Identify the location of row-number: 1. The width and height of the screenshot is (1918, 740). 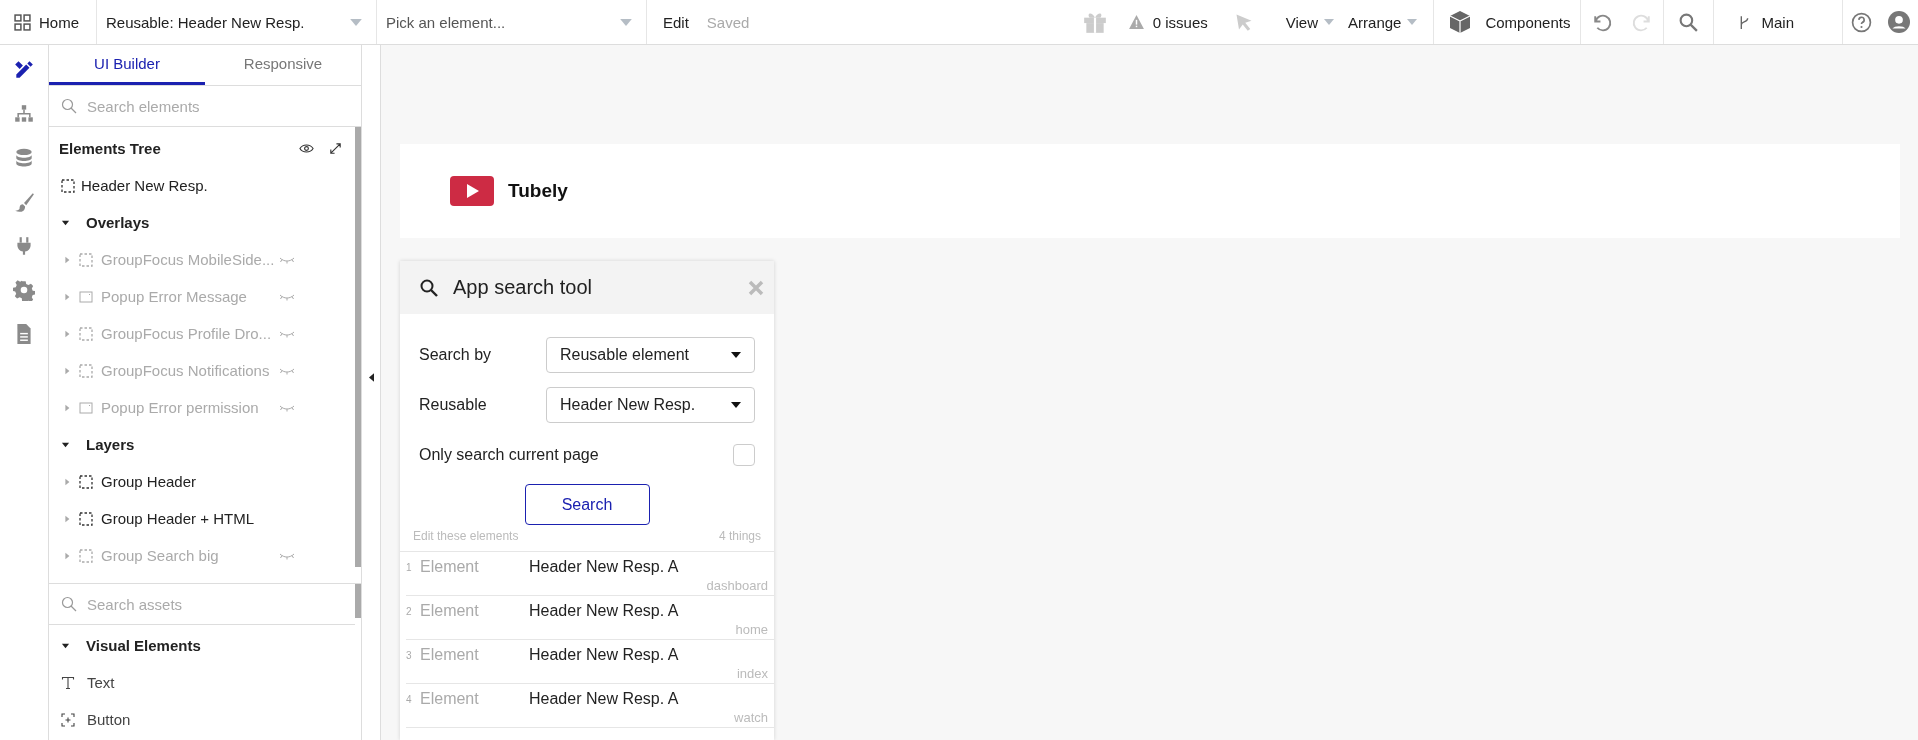
(409, 567).